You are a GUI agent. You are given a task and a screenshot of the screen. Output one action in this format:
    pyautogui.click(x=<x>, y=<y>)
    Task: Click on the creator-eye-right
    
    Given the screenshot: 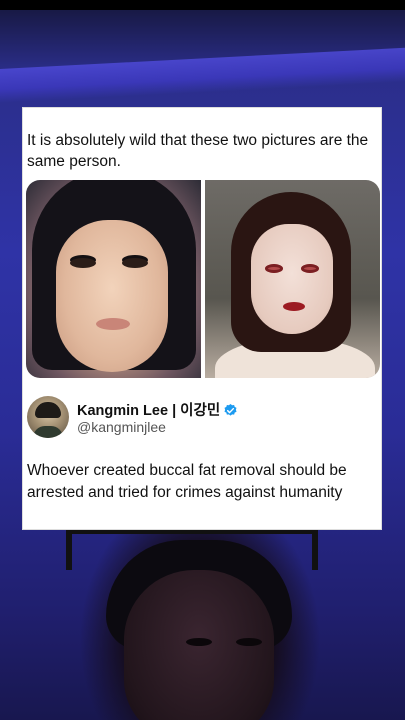 What is the action you would take?
    pyautogui.click(x=249, y=642)
    